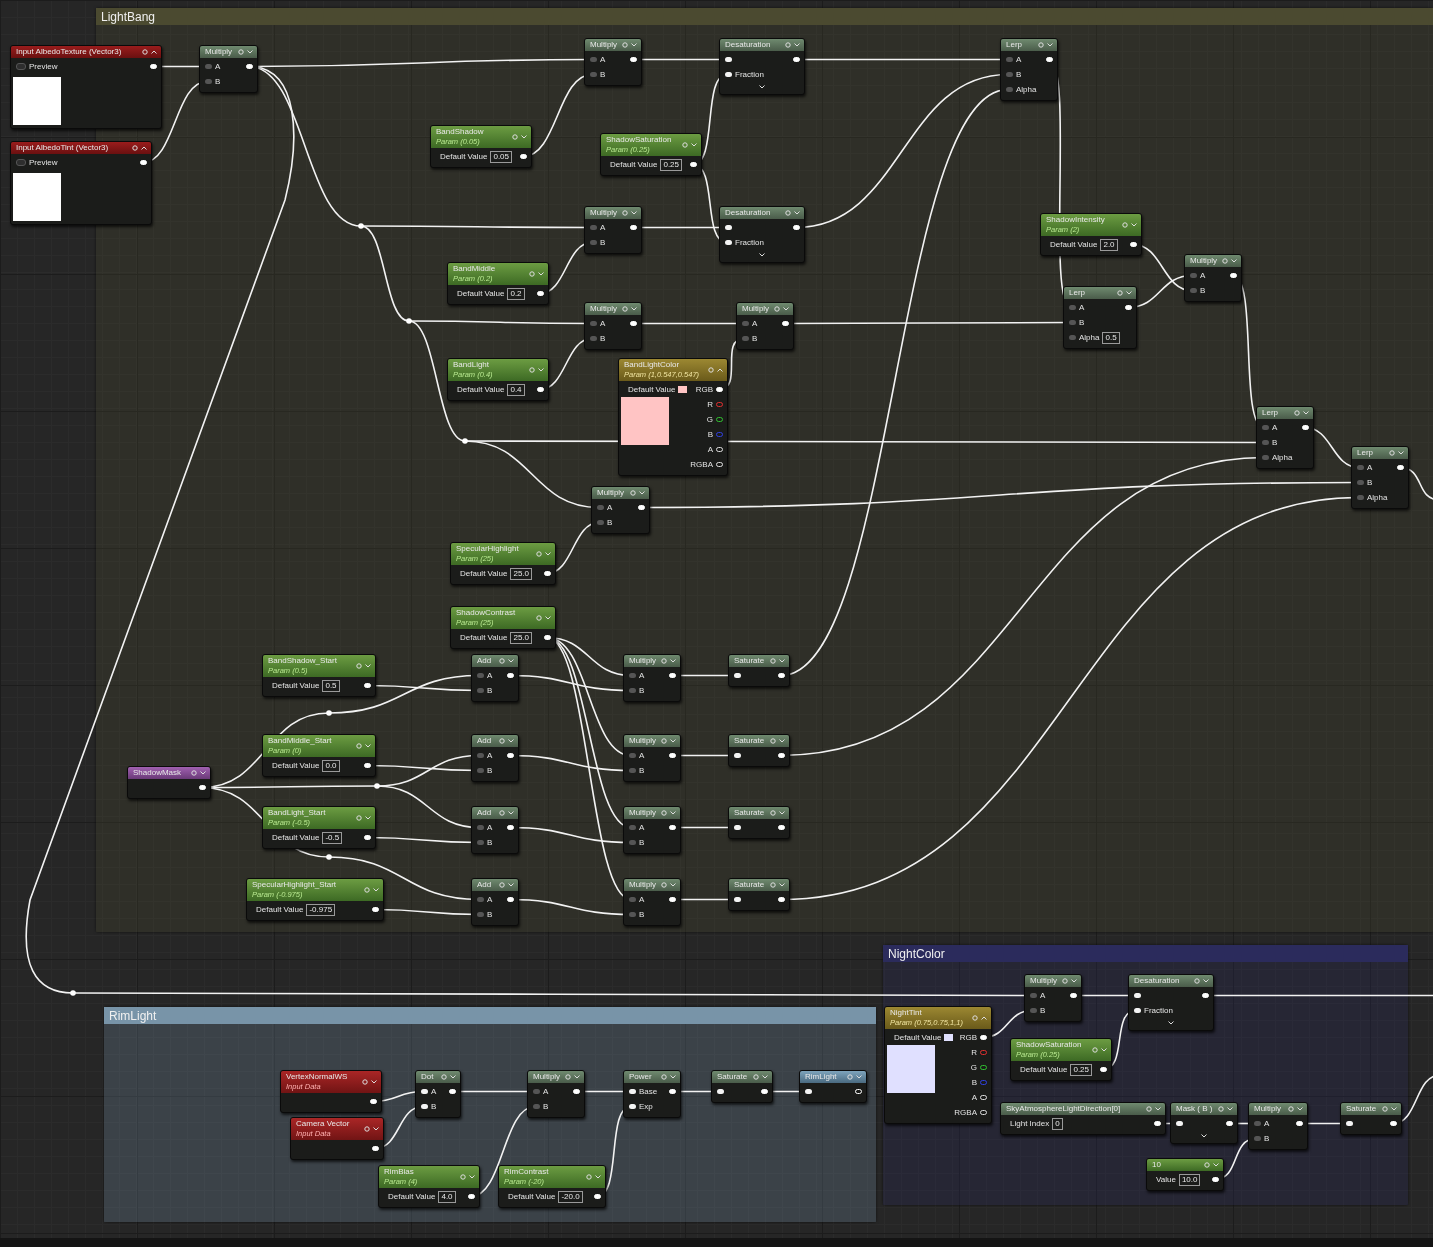 This screenshot has height=1247, width=1433. Describe the element at coordinates (1171, 1002) in the screenshot. I see `graph-node: Desaturation Fraction` at that location.